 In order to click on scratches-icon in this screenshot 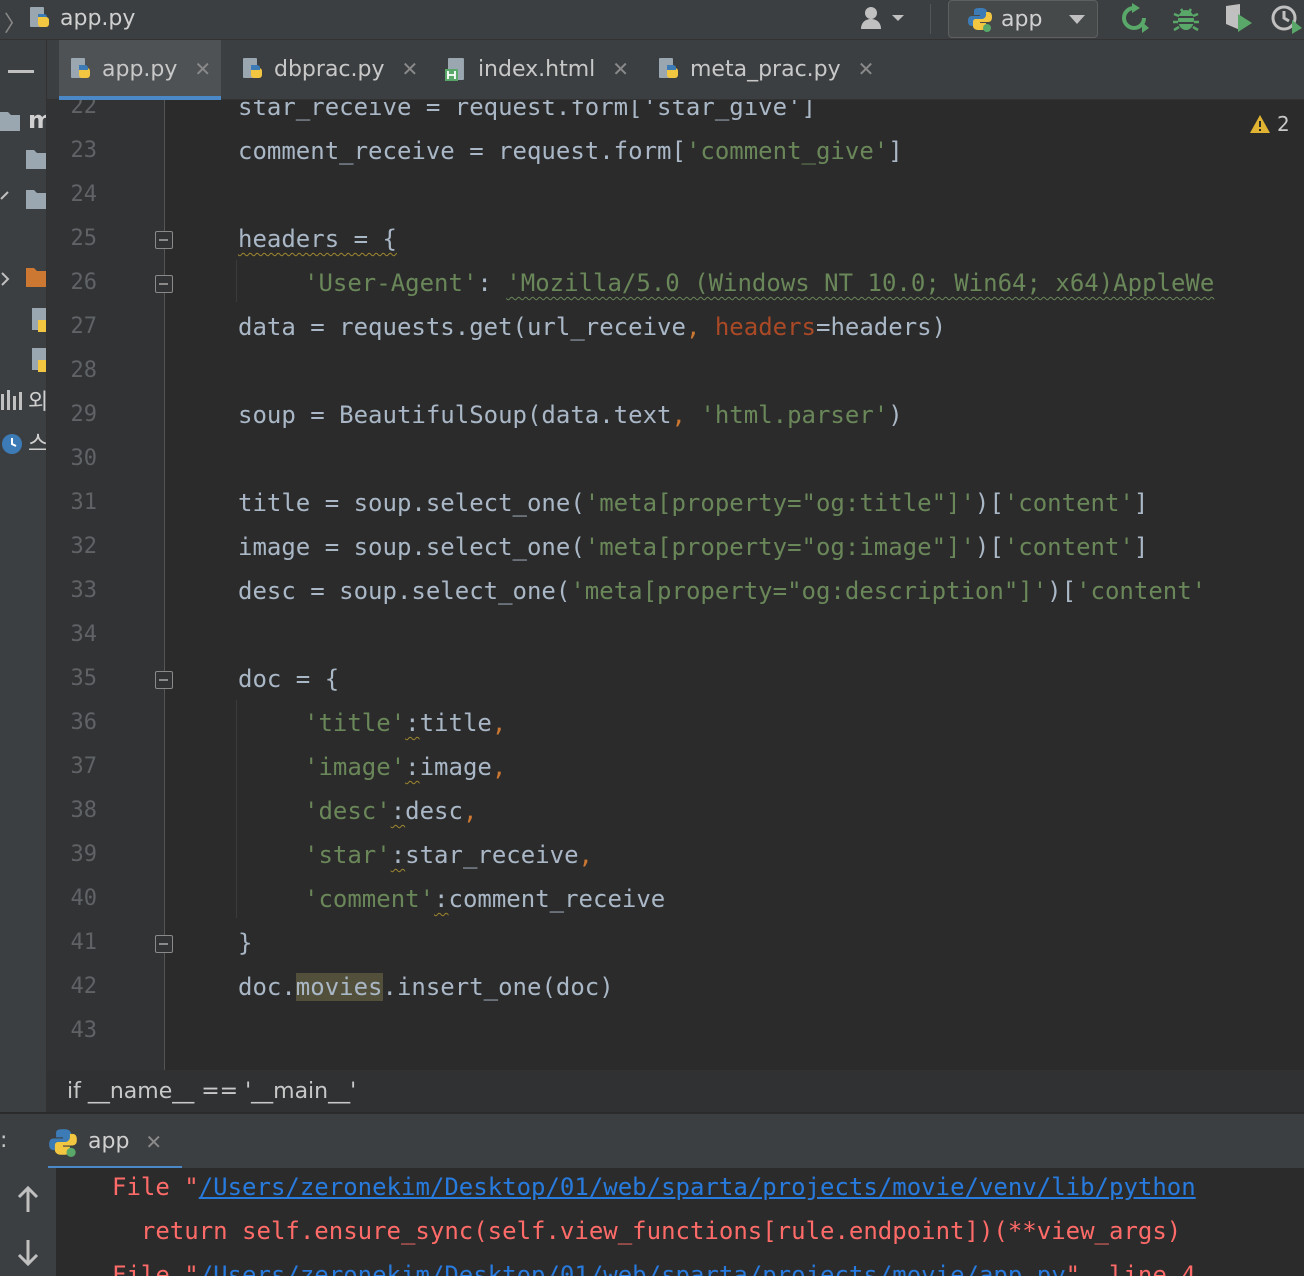, I will do `click(12, 444)`.